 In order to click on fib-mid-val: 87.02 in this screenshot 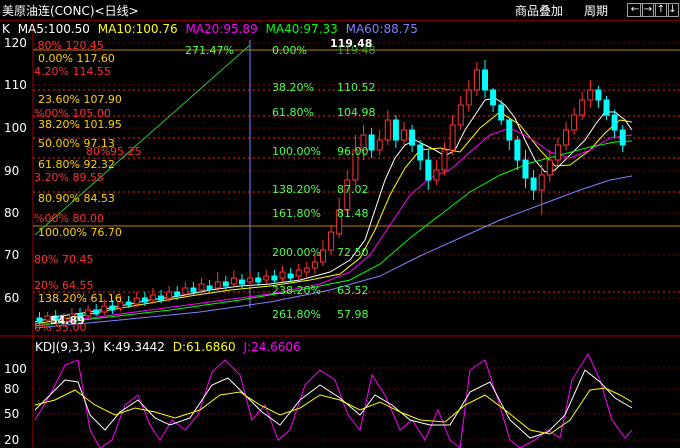, I will do `click(353, 189)`.